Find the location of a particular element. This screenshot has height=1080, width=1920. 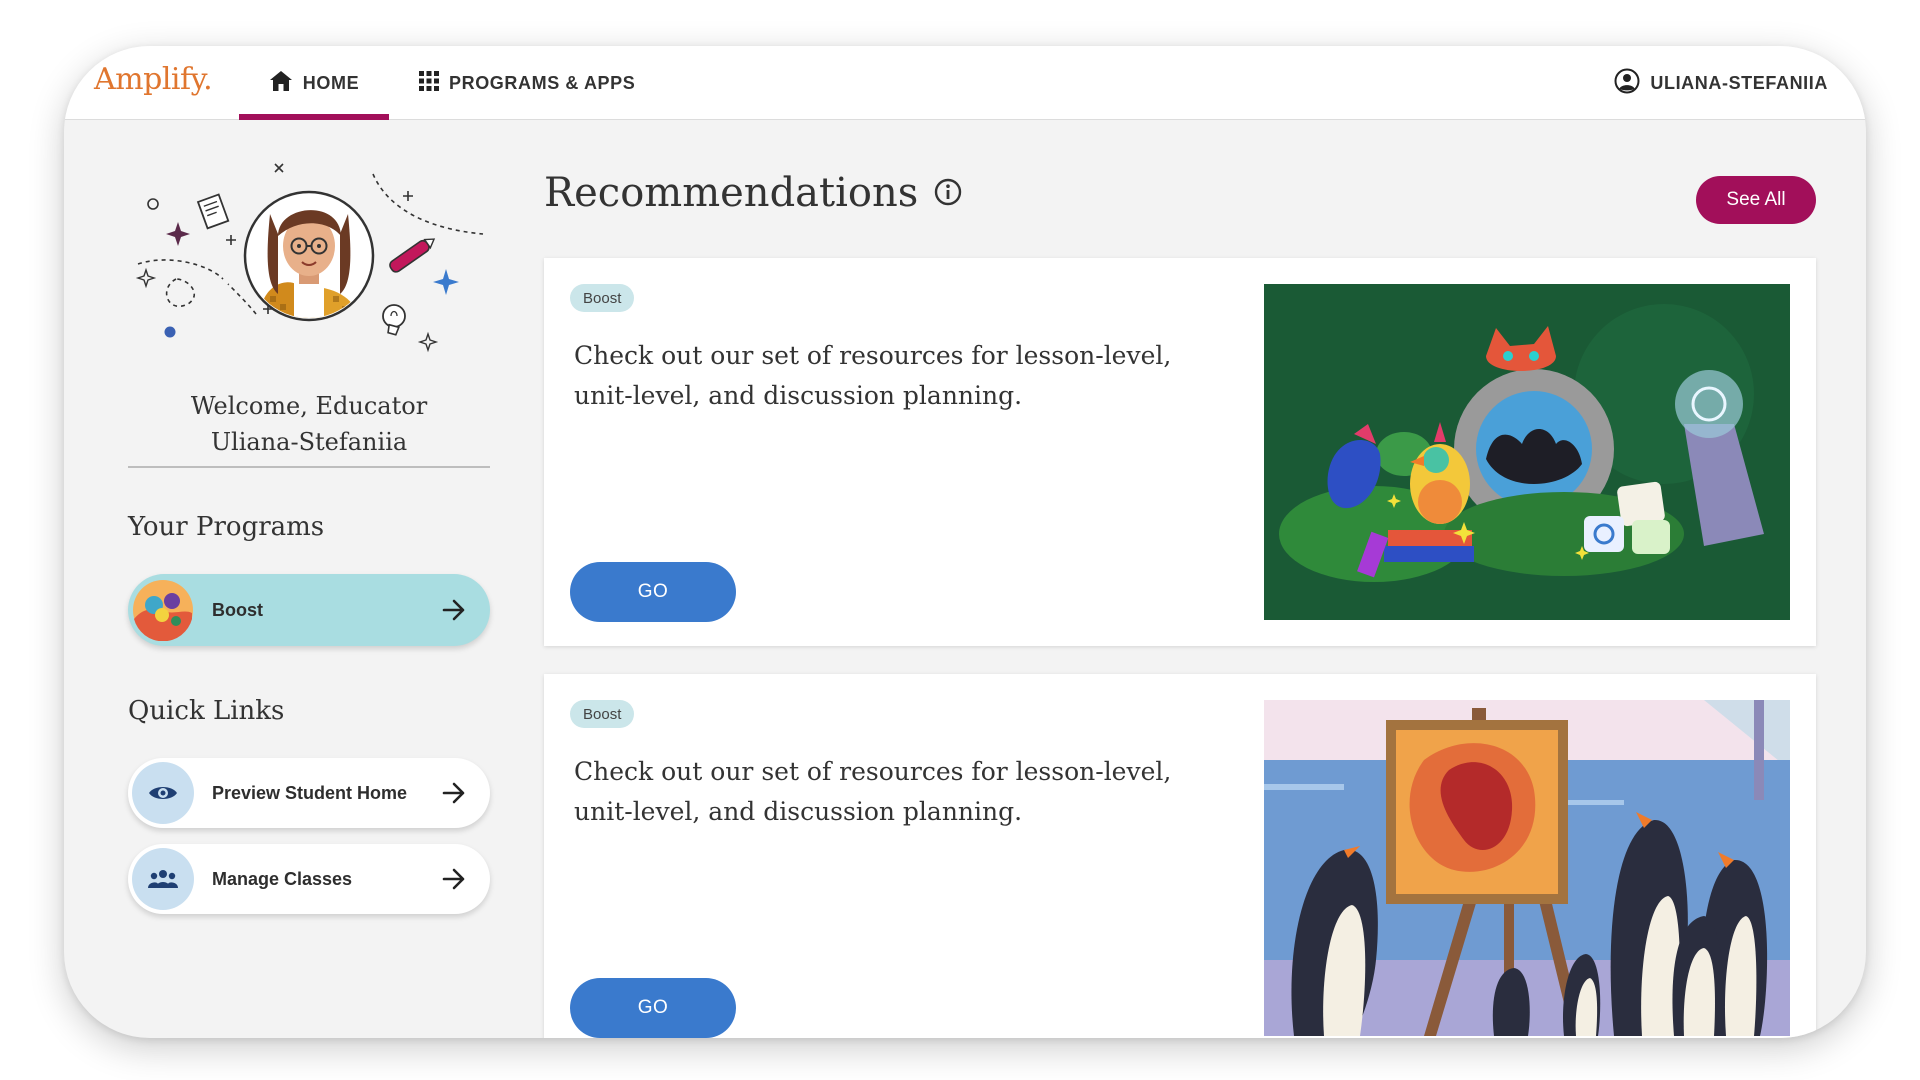

tab-programs-apps: PROGRAMS & APPS is located at coordinates (527, 83).